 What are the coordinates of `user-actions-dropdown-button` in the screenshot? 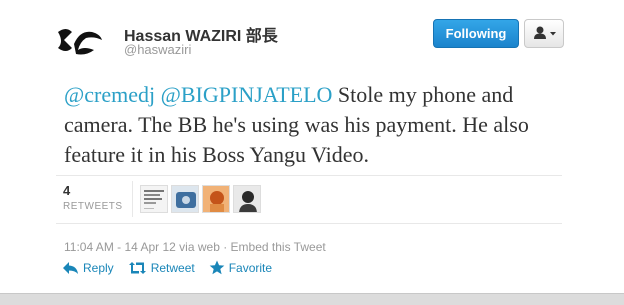 It's located at (544, 33).